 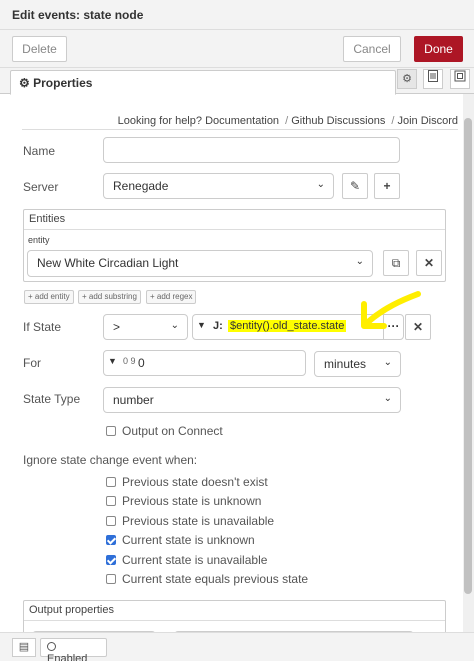 What do you see at coordinates (287, 326) in the screenshot?
I see `if-state-expression-value: $entity().old_state.state` at bounding box center [287, 326].